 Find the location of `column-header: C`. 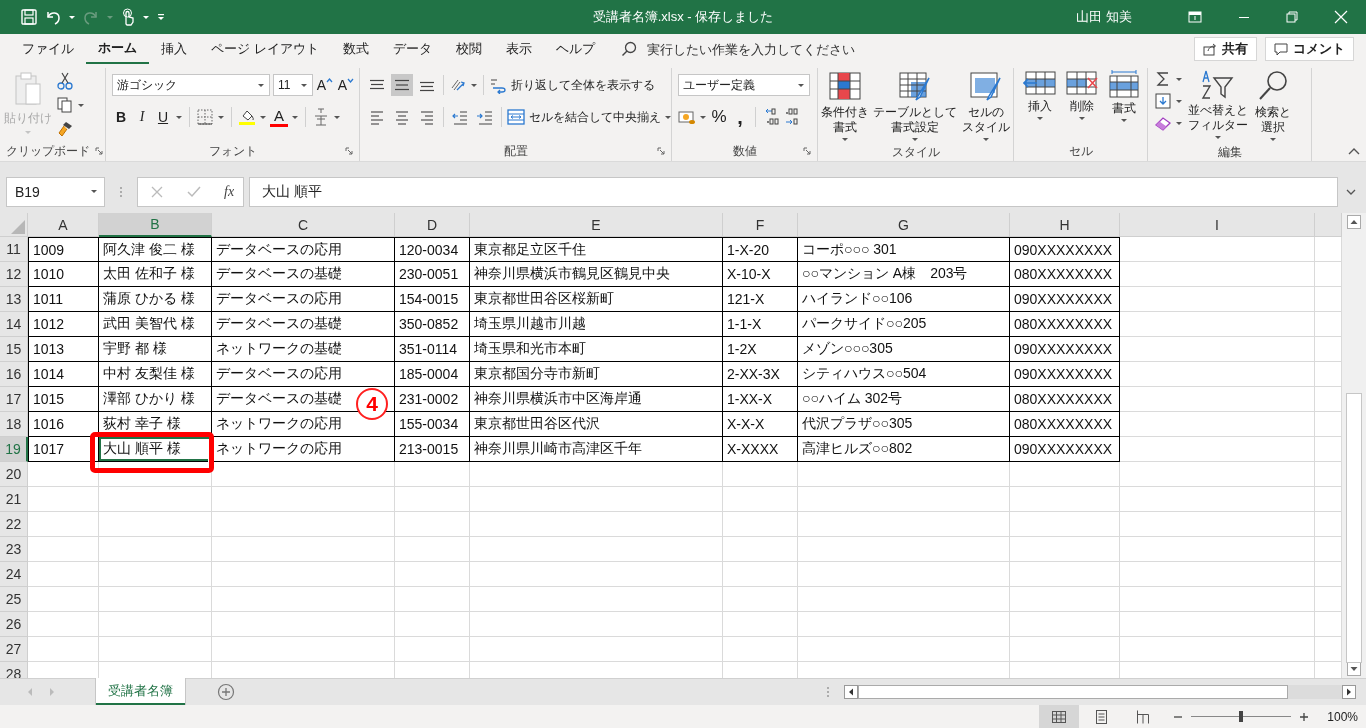

column-header: C is located at coordinates (303, 225).